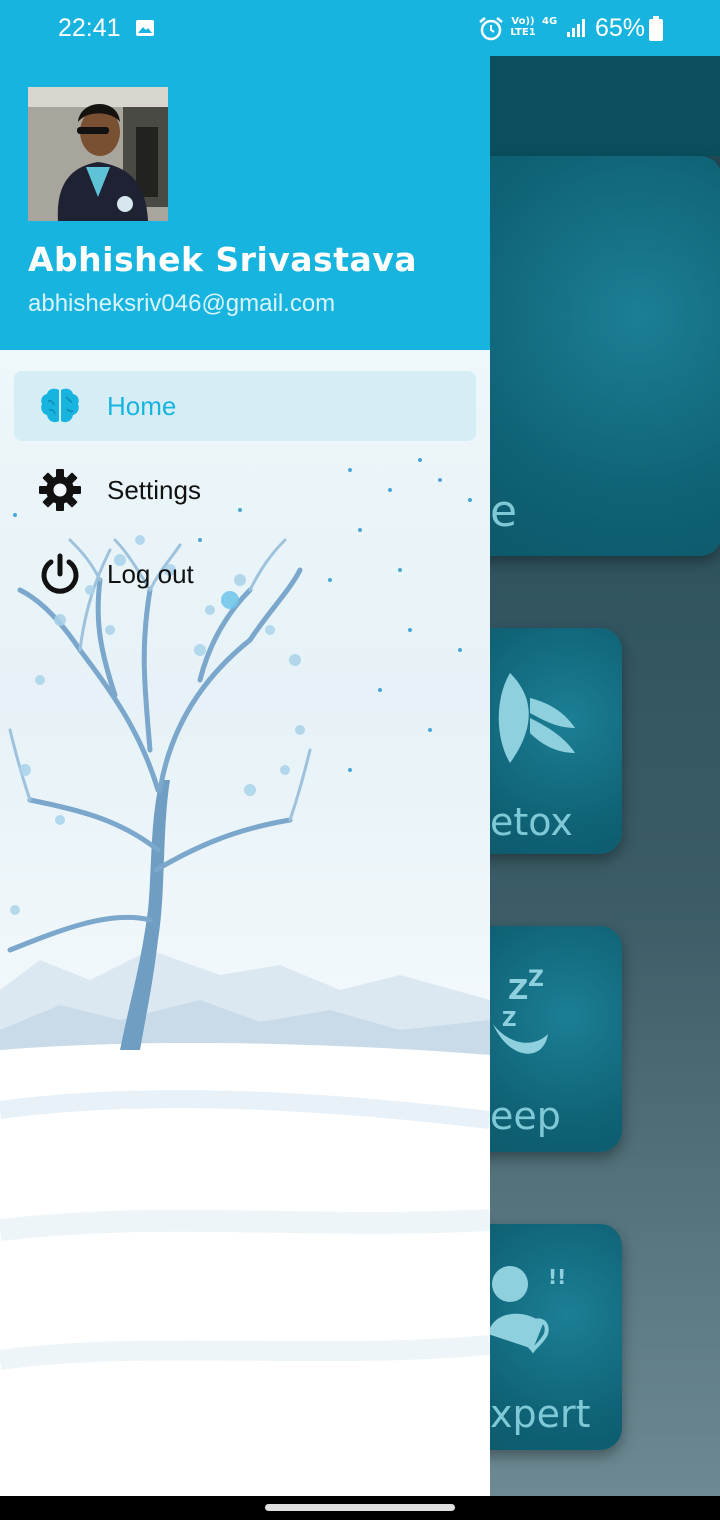  Describe the element at coordinates (182, 303) in the screenshot. I see `user-email: abhisheksriv046@gmail.com` at that location.